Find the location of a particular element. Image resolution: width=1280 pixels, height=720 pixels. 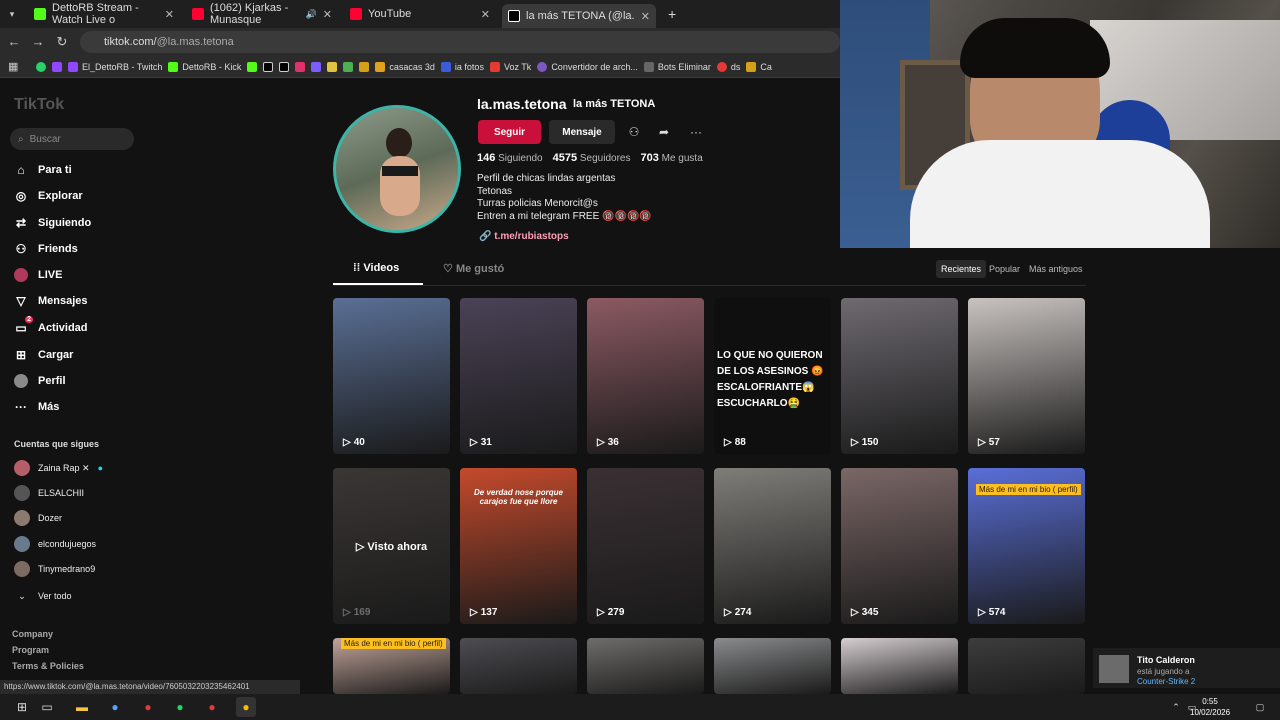

whatsapp-icon: ● is located at coordinates (180, 707).